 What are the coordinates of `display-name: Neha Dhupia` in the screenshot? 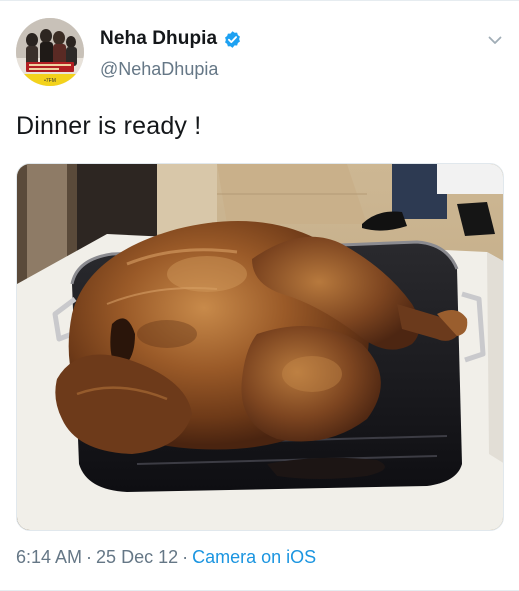 It's located at (158, 39).